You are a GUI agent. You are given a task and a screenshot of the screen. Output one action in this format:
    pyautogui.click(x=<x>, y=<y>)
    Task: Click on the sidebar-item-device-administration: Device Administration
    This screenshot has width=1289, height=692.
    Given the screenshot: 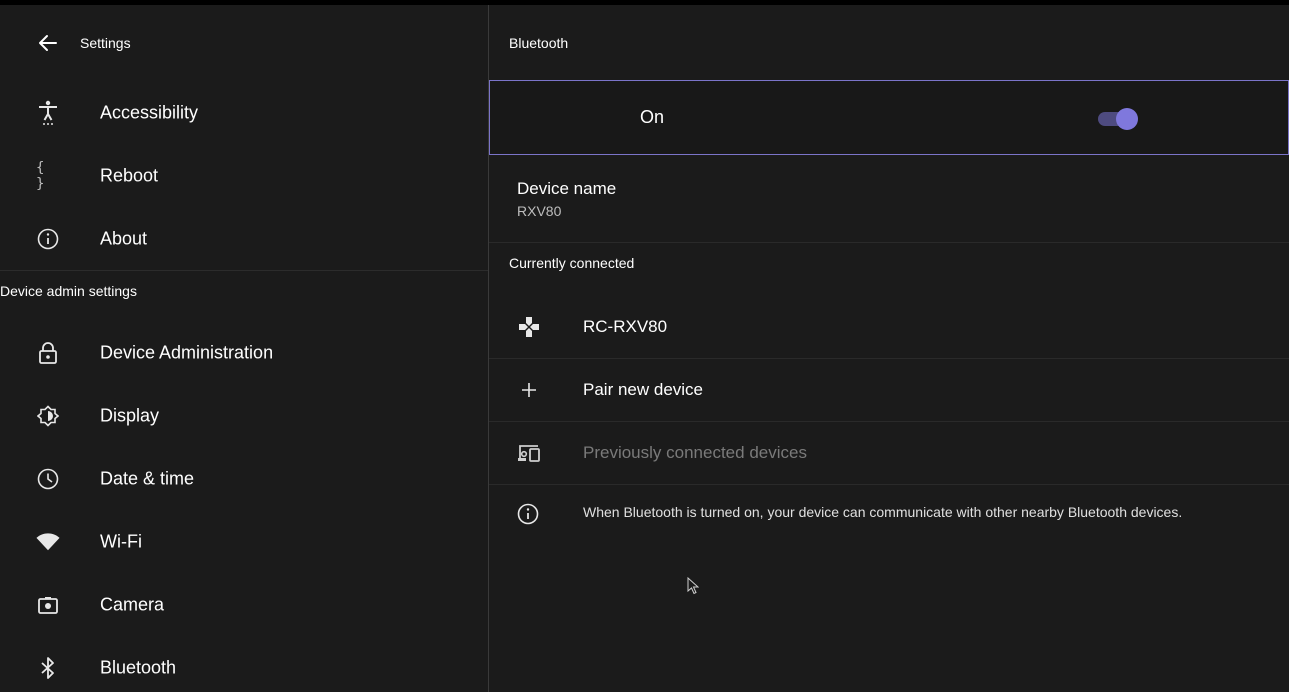 What is the action you would take?
    pyautogui.click(x=244, y=352)
    